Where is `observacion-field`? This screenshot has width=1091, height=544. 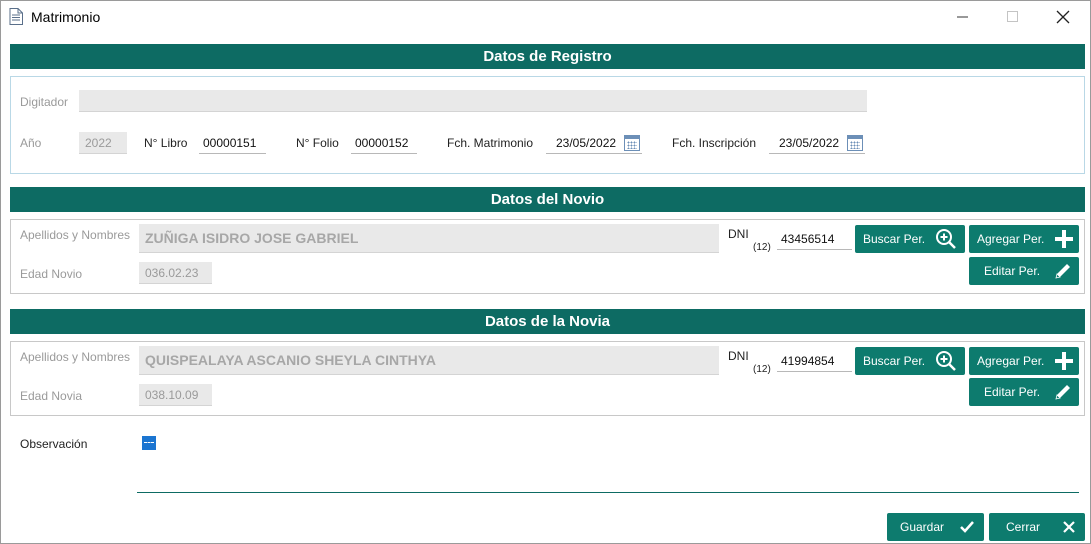
observacion-field is located at coordinates (608, 472).